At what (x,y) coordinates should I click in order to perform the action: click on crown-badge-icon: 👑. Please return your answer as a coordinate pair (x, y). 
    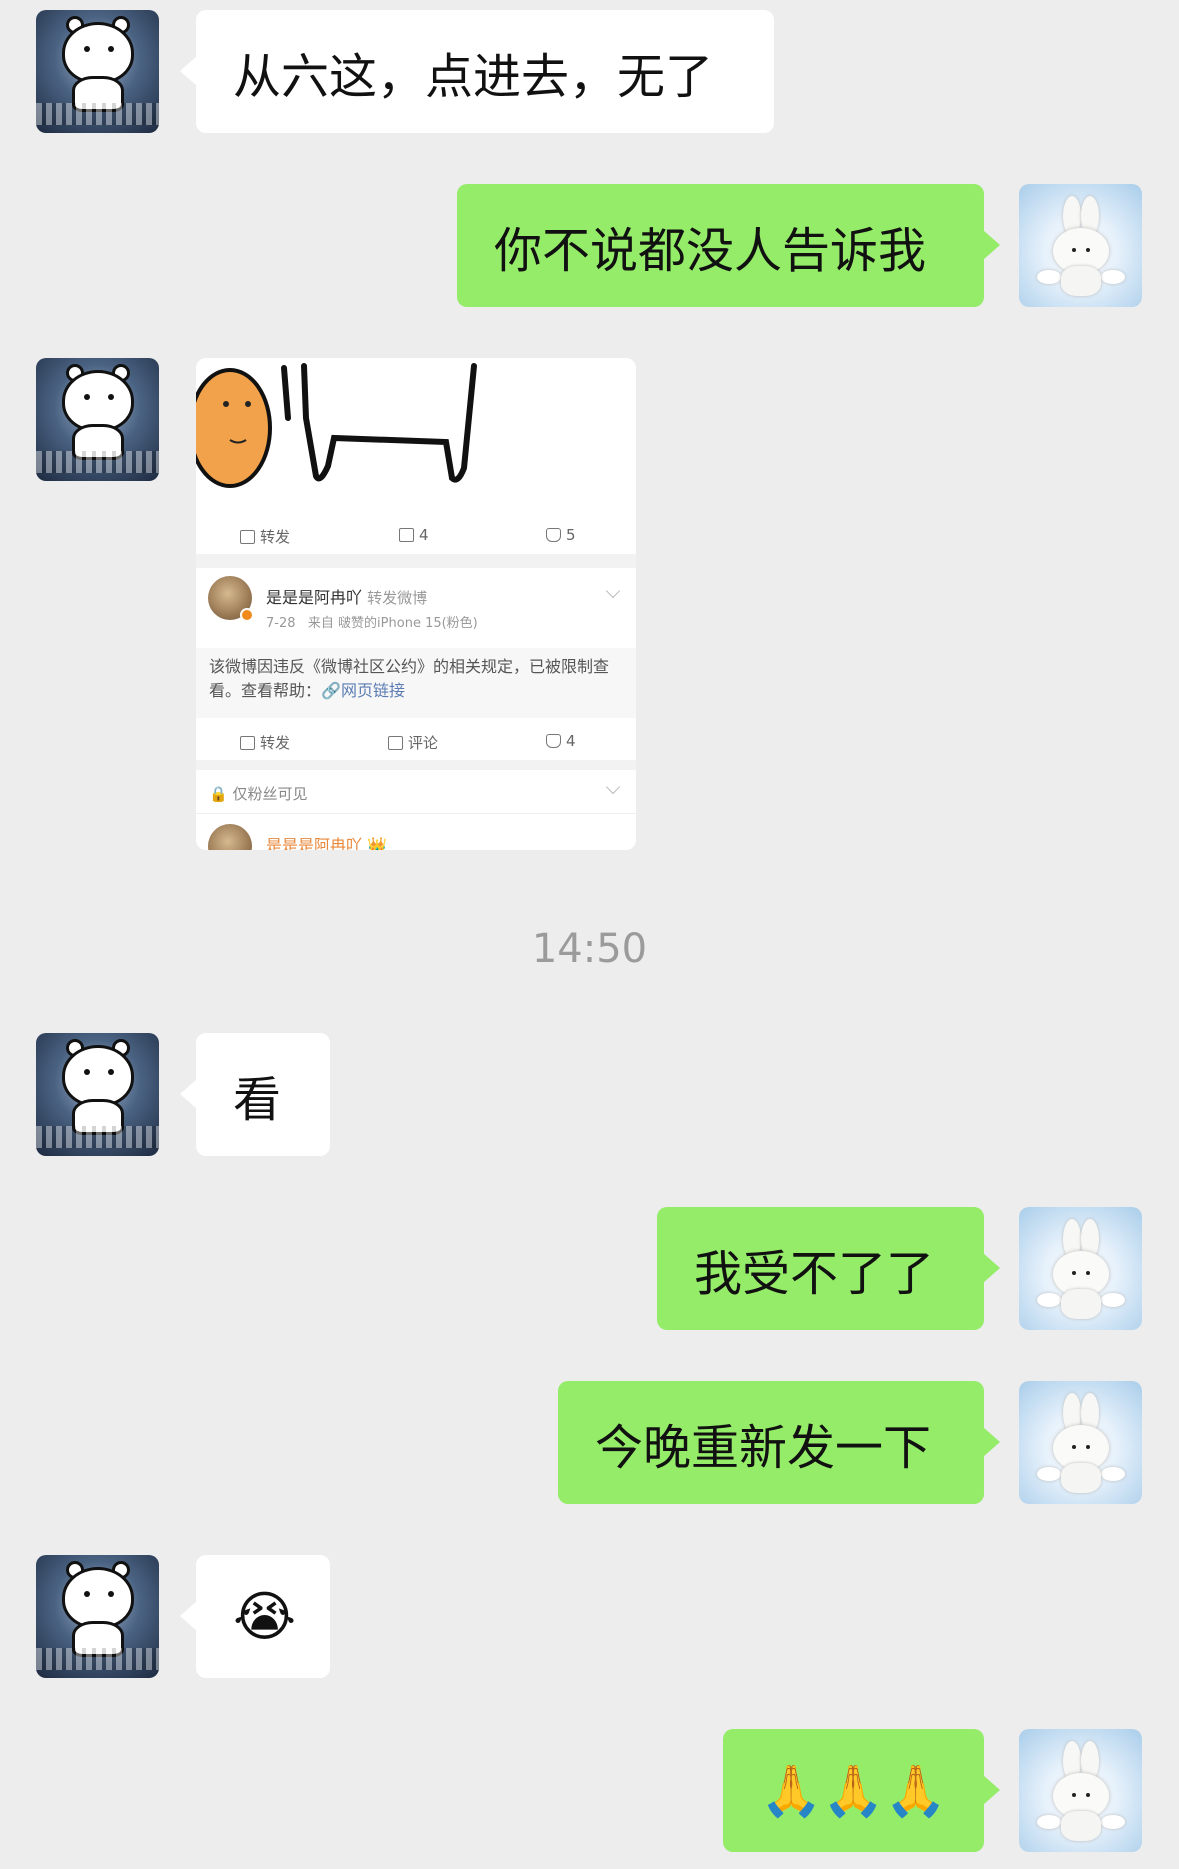
    Looking at the image, I should click on (377, 843).